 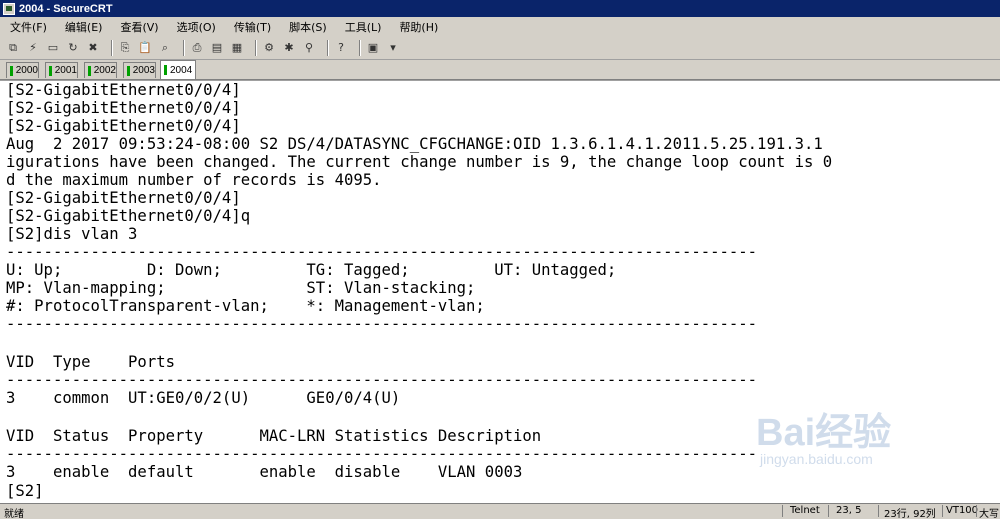 I want to click on menu-script: 脚本(S), so click(x=308, y=27).